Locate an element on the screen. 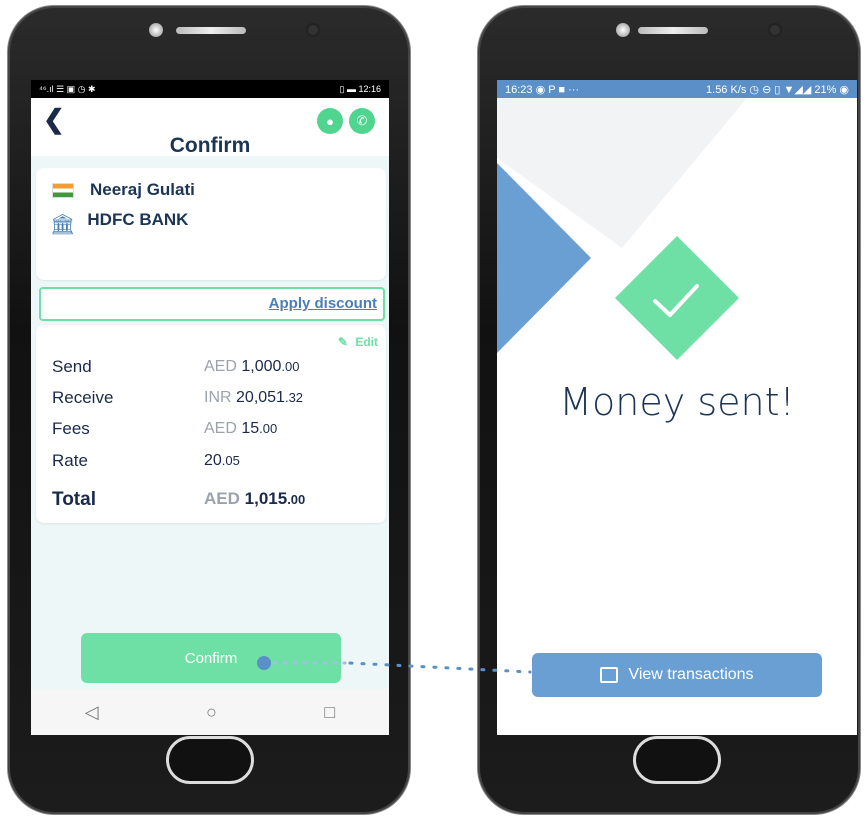  view-transactions-button: View transactions is located at coordinates (677, 675).